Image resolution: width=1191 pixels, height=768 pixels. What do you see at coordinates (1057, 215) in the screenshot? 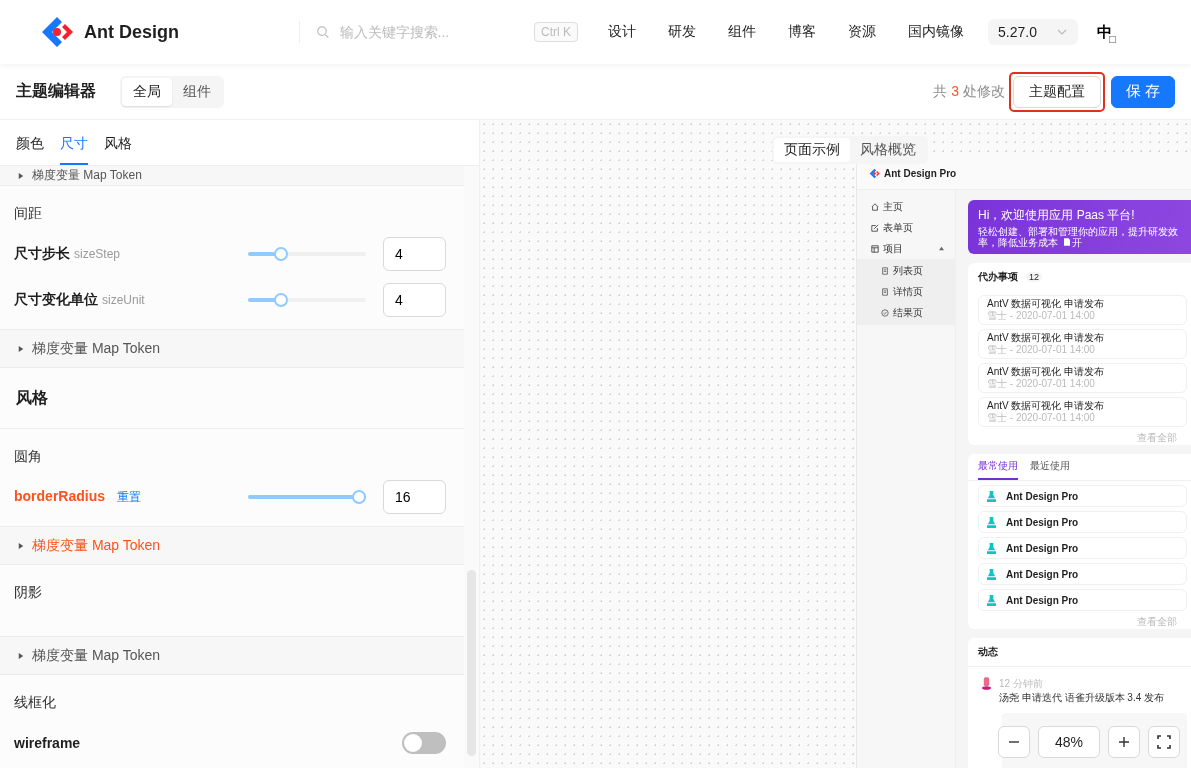
I see `banner-title: Hi，欢迎使用应用 Paas 平台!` at bounding box center [1057, 215].